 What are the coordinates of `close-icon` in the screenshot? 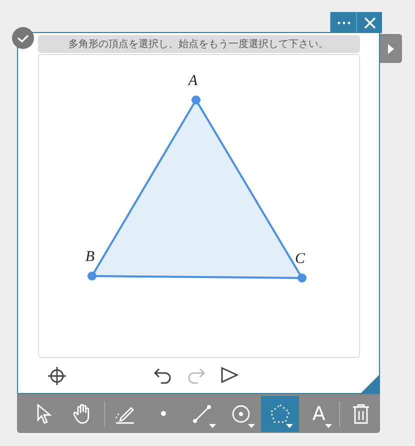 It's located at (370, 22).